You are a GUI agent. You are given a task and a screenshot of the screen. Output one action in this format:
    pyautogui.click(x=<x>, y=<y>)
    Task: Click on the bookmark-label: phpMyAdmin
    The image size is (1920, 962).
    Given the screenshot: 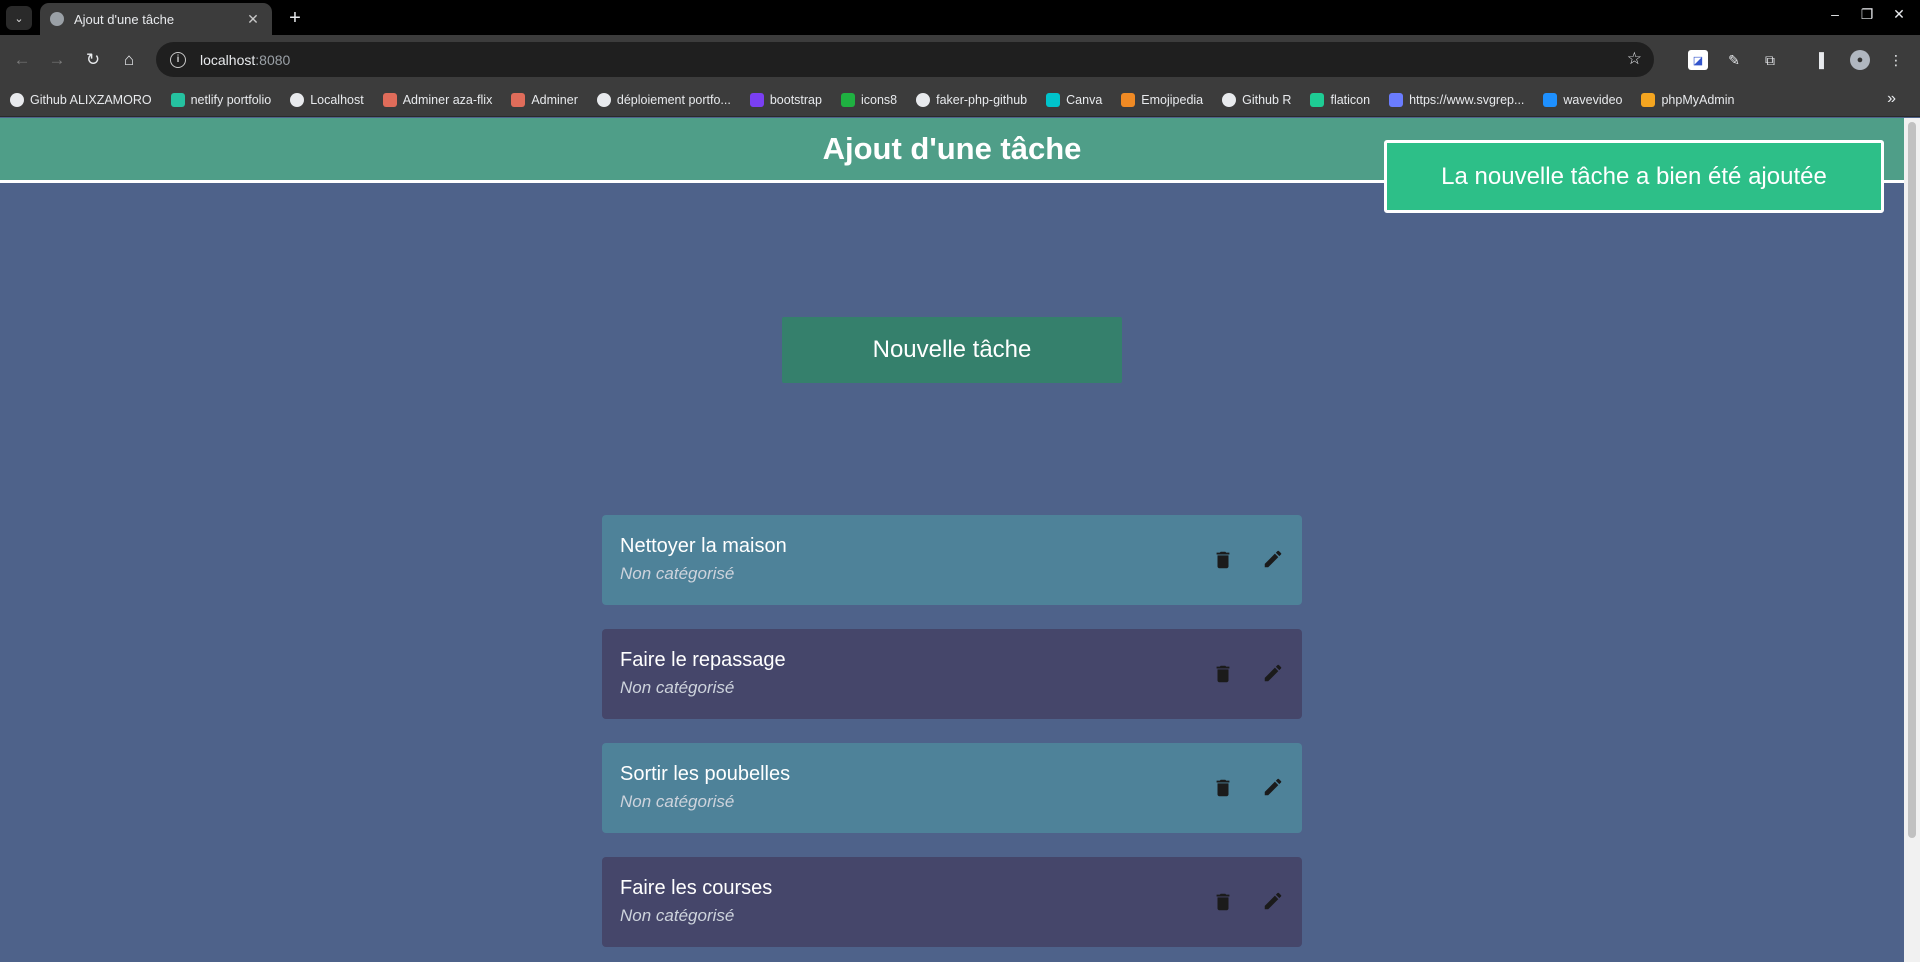 What is the action you would take?
    pyautogui.click(x=1698, y=100)
    